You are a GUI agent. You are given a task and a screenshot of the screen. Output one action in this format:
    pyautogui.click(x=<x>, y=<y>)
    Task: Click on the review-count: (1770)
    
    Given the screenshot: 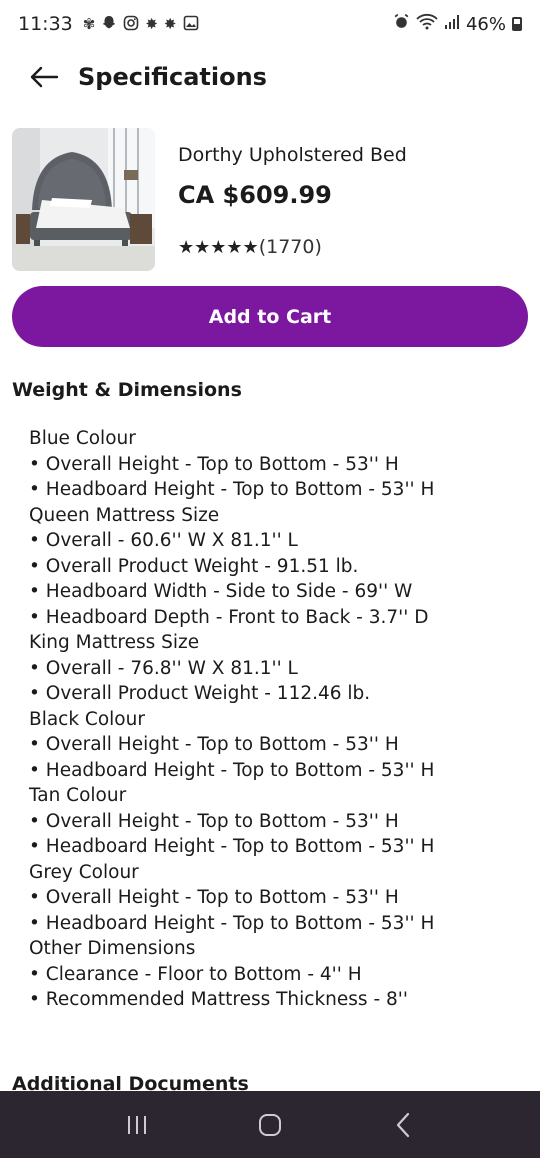 What is the action you would take?
    pyautogui.click(x=290, y=247)
    